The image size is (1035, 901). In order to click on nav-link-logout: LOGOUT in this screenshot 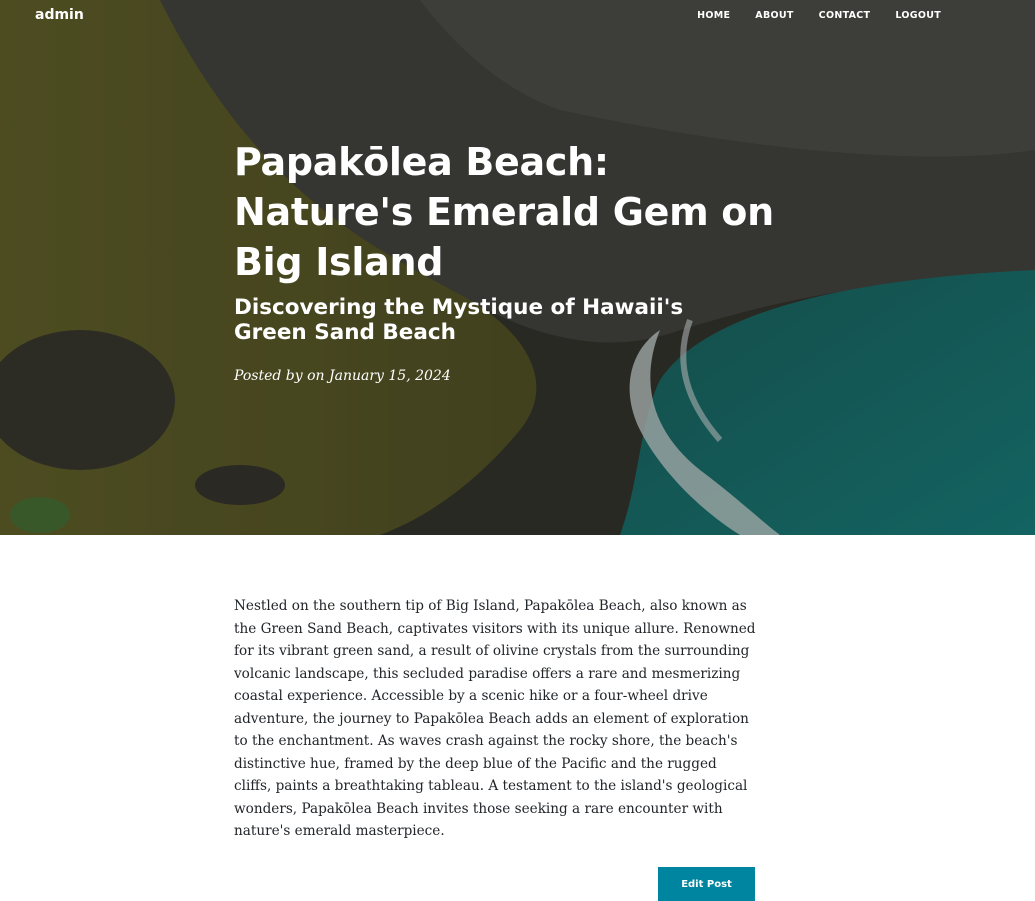, I will do `click(918, 15)`.